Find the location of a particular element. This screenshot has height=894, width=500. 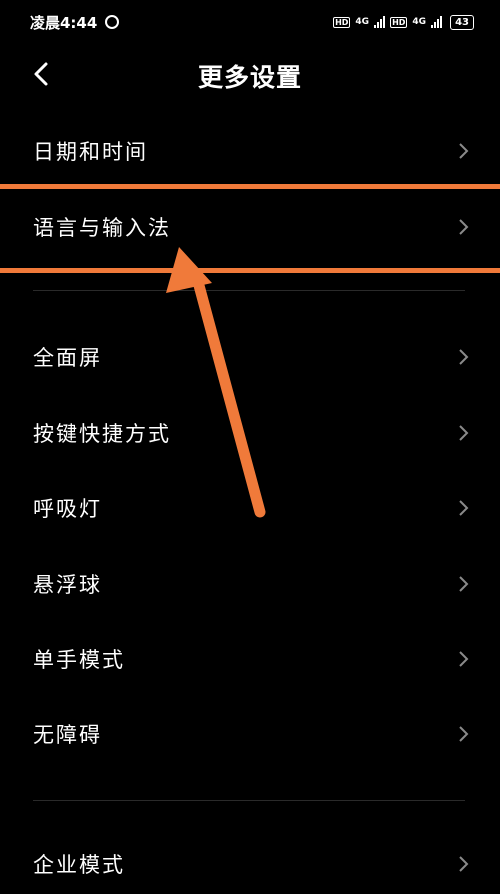

network-type-2: 4G is located at coordinates (419, 22).